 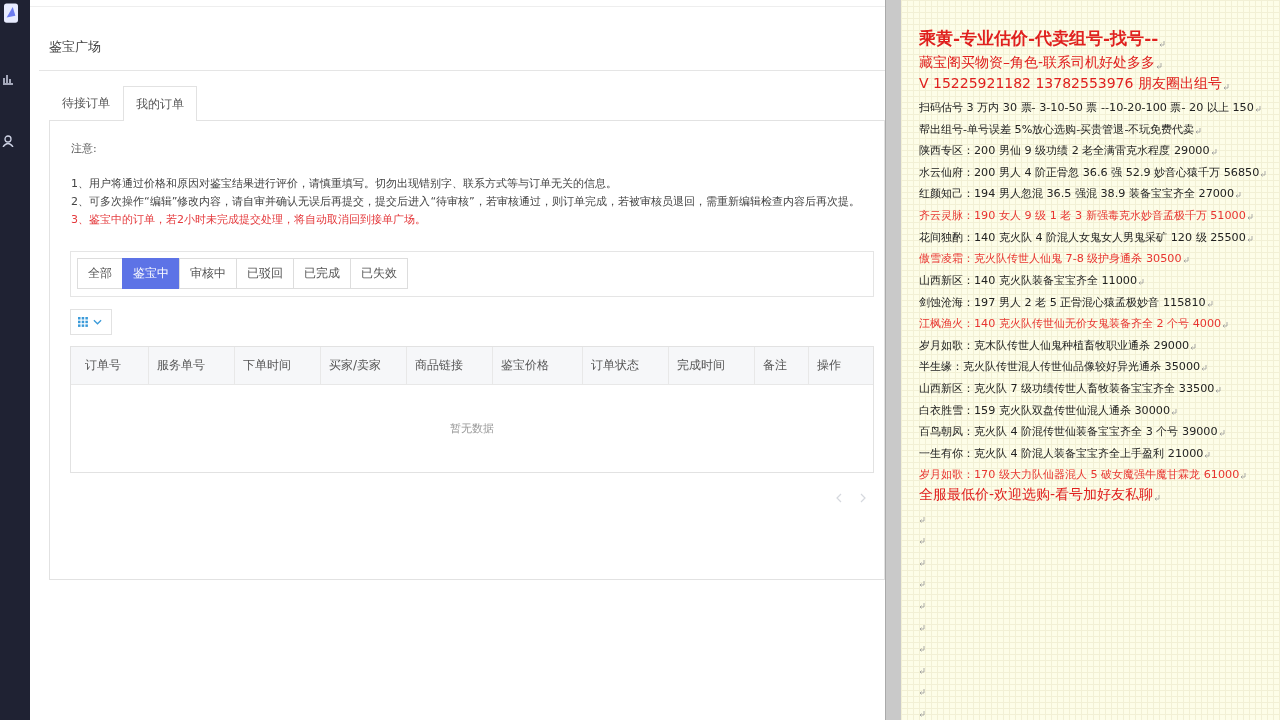 What do you see at coordinates (1068, 432) in the screenshot?
I see `document-line: 百鸟朝凤：克火队 4 阶混传世仙装备宝宝齐全 3 个号 39000` at bounding box center [1068, 432].